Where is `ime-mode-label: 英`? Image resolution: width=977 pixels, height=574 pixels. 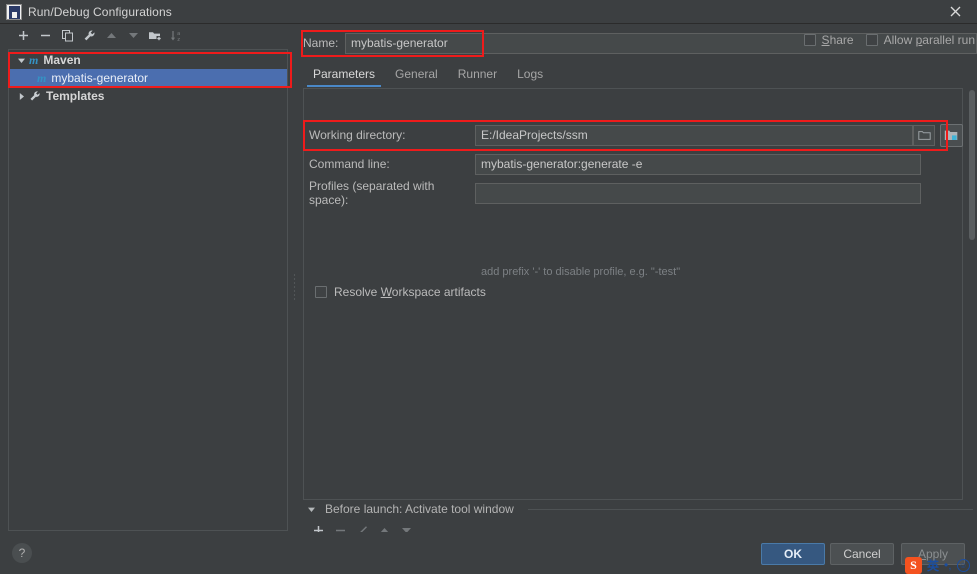
ime-mode-label: 英 is located at coordinates (933, 565).